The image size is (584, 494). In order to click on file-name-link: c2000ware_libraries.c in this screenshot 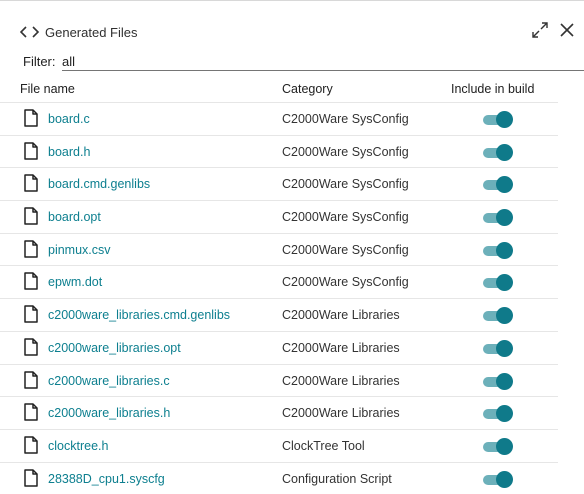, I will do `click(109, 381)`.